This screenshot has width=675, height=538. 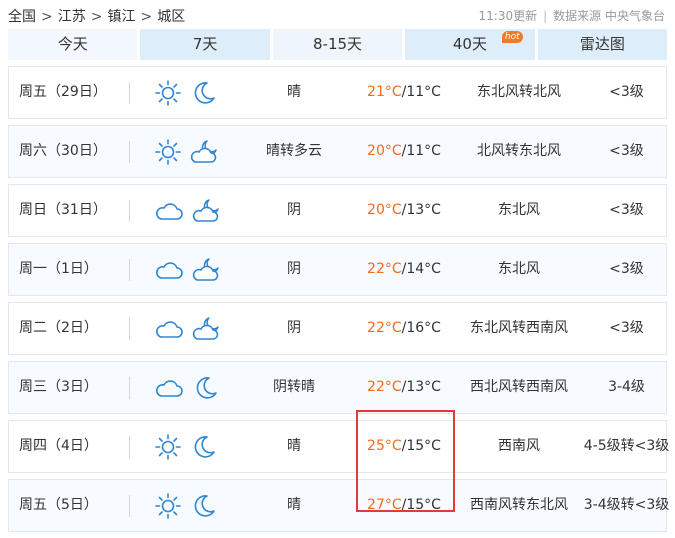 What do you see at coordinates (519, 446) in the screenshot?
I see `wind-direction: 西南风` at bounding box center [519, 446].